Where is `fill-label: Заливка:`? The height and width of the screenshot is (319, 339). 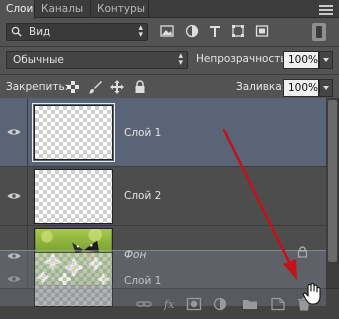
fill-label: Заливка: is located at coordinates (261, 87).